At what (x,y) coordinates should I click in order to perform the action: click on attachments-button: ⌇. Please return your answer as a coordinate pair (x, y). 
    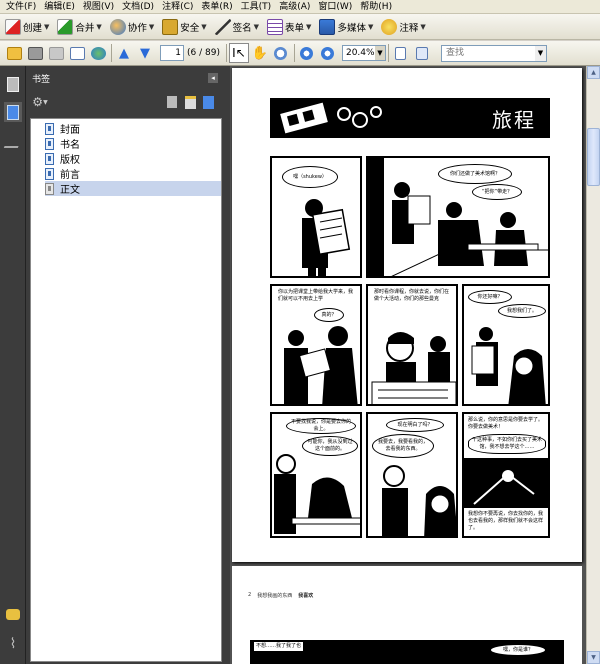
    Looking at the image, I should click on (13, 644).